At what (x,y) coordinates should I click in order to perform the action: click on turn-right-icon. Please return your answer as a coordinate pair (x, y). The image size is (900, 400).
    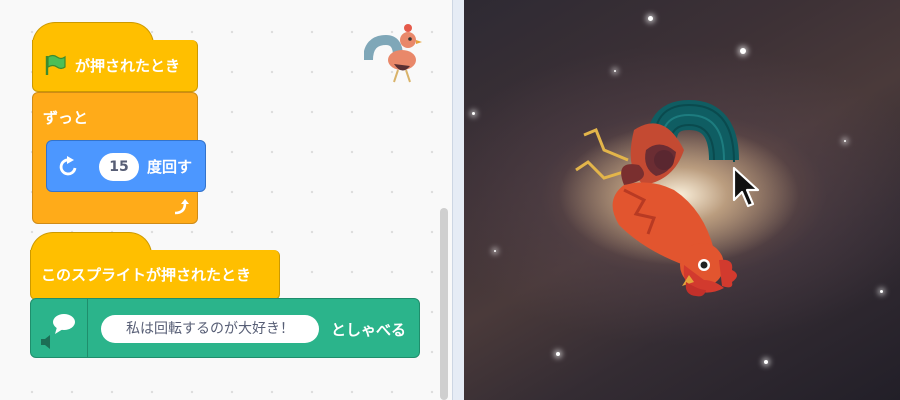
    Looking at the image, I should click on (68, 166).